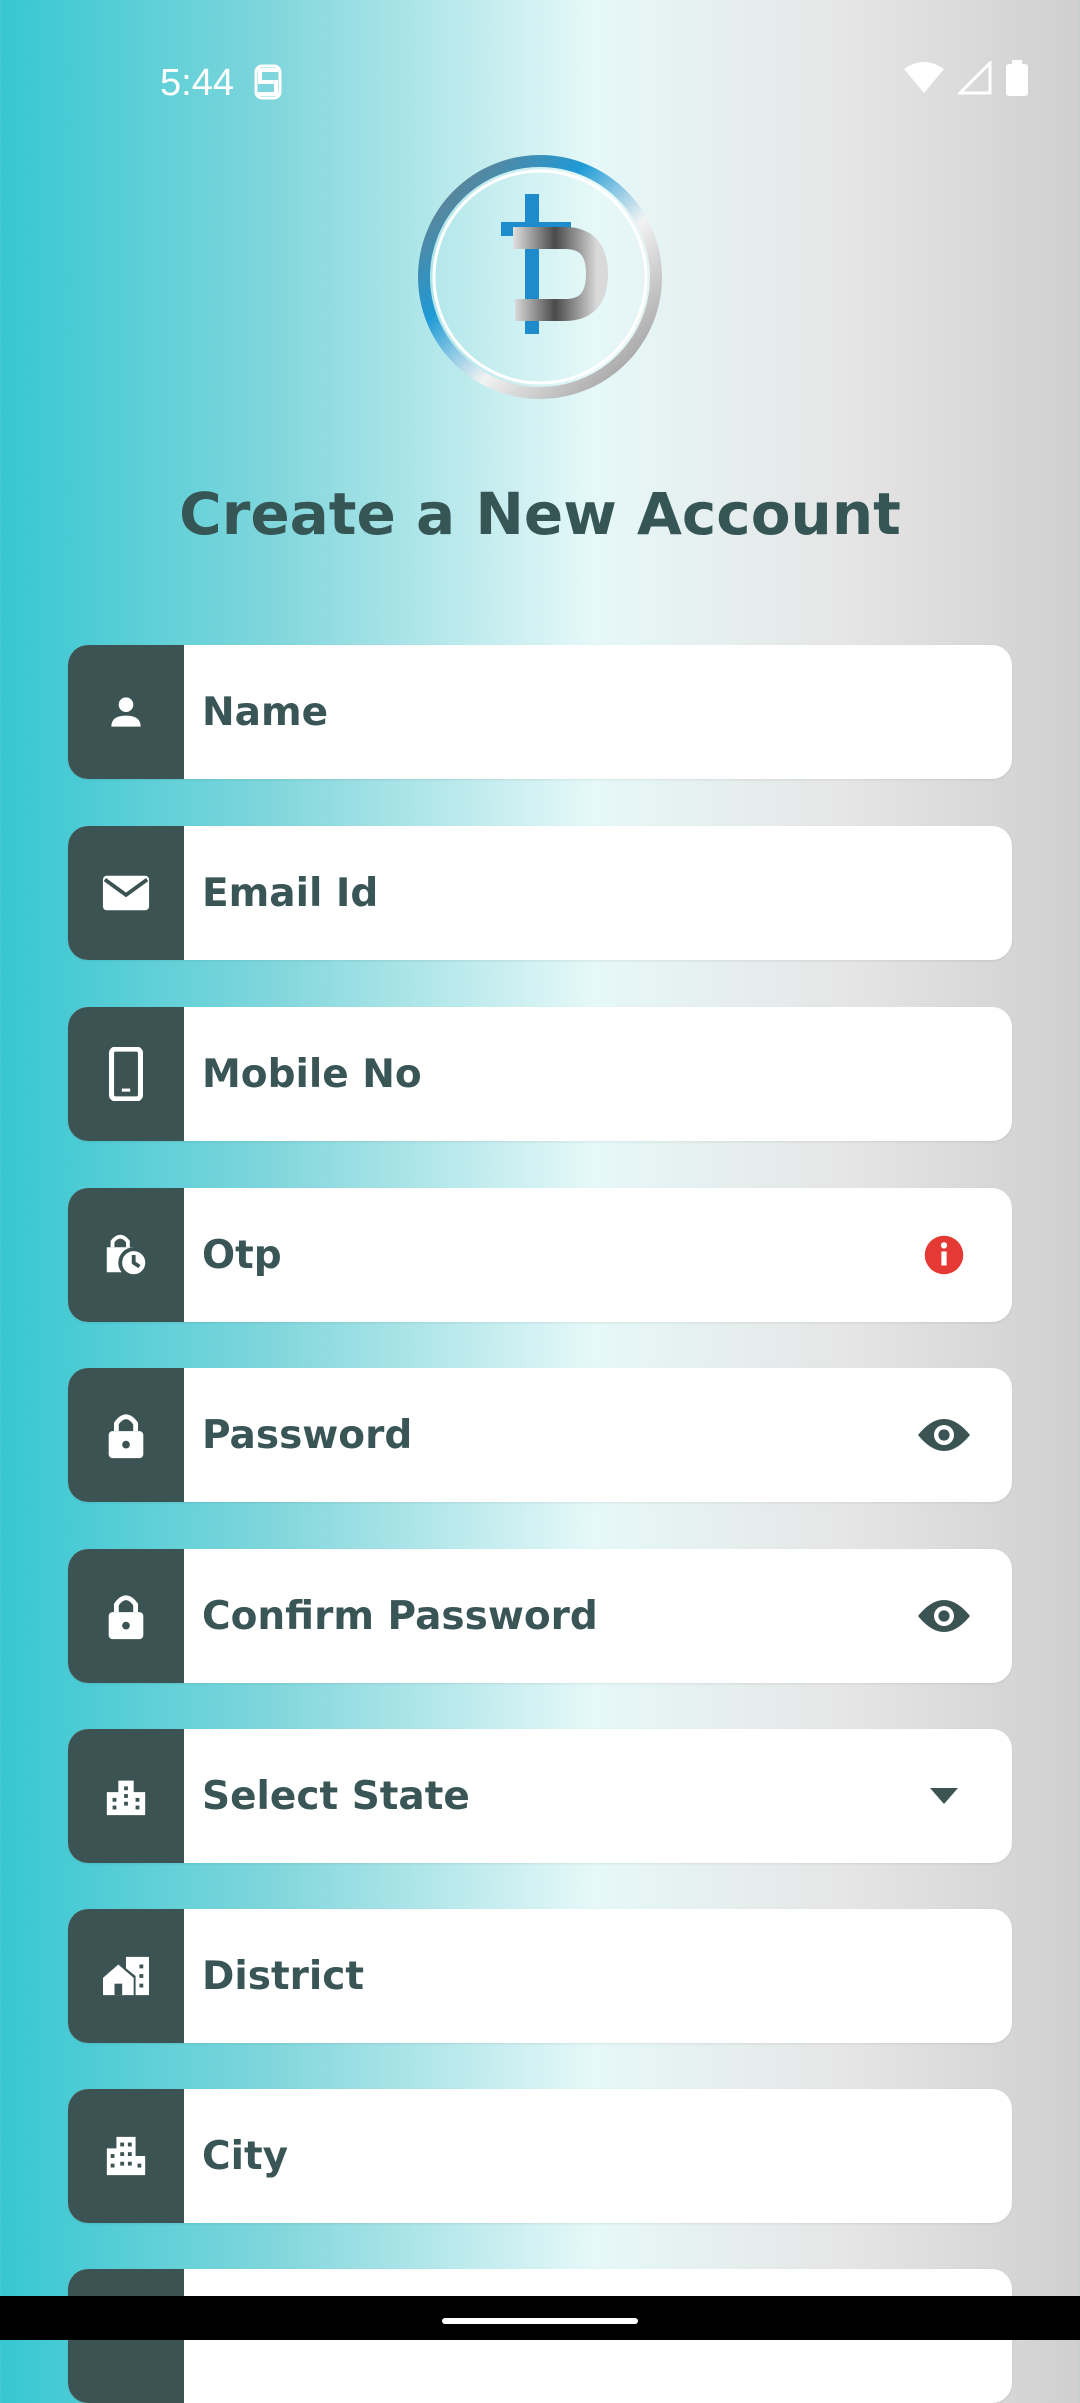  I want to click on phone-icon, so click(126, 1074).